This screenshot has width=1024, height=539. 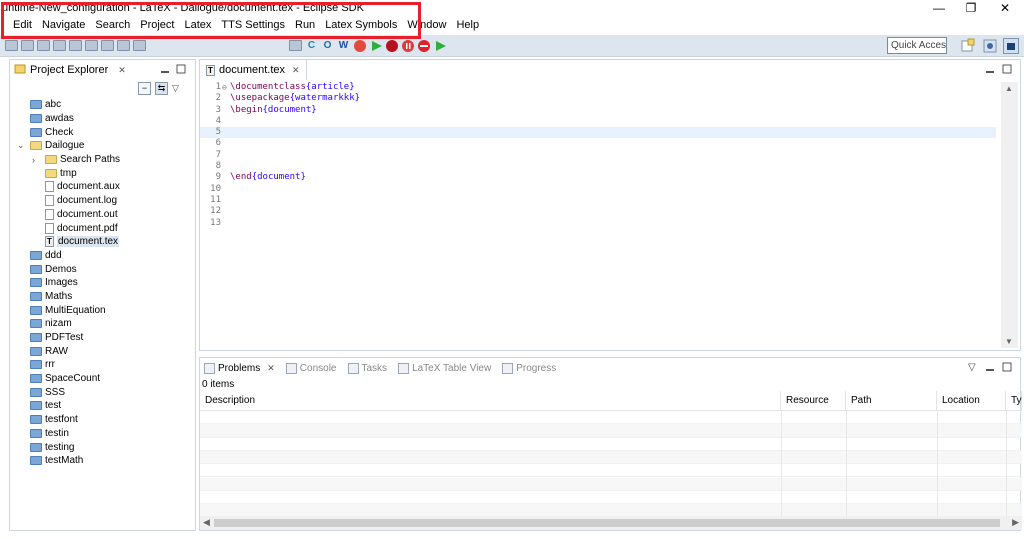 What do you see at coordinates (598, 211) in the screenshot?
I see `code-line: 12` at bounding box center [598, 211].